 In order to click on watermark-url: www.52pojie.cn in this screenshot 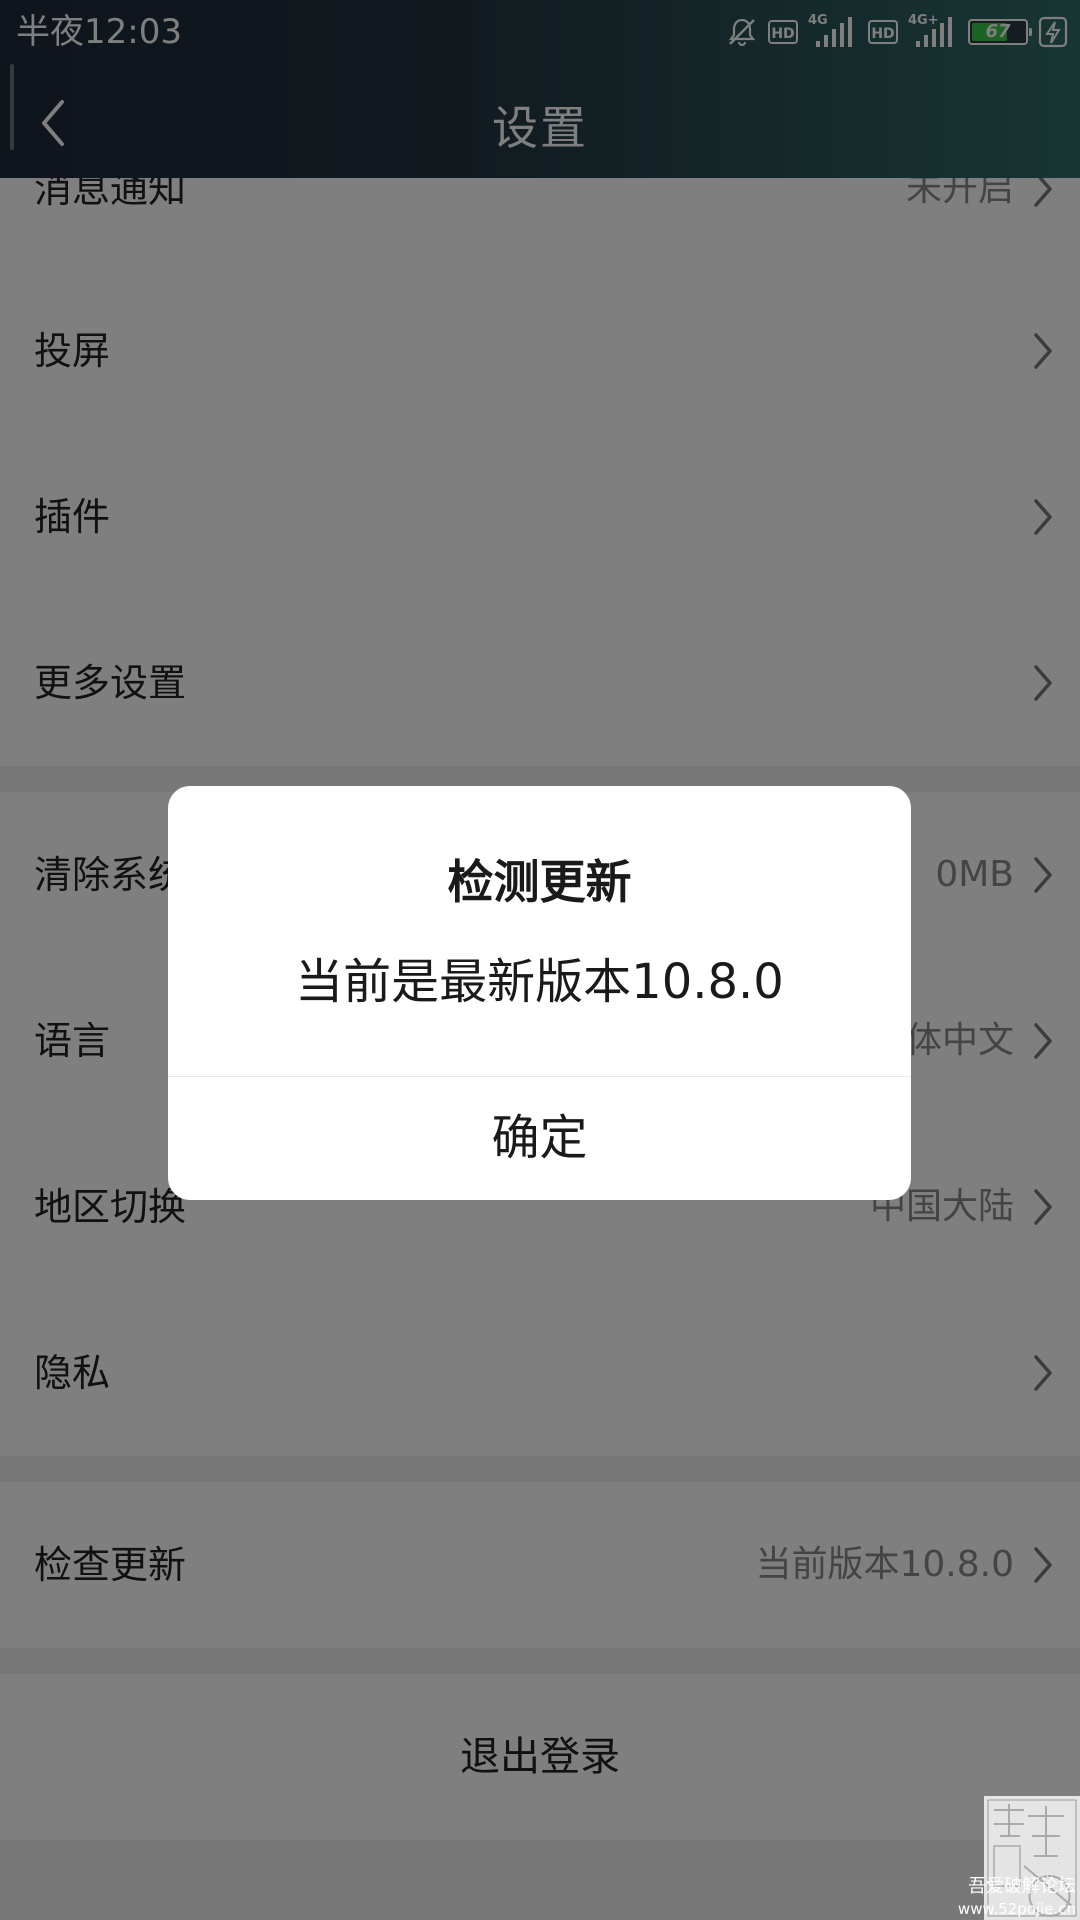, I will do `click(1016, 1909)`.